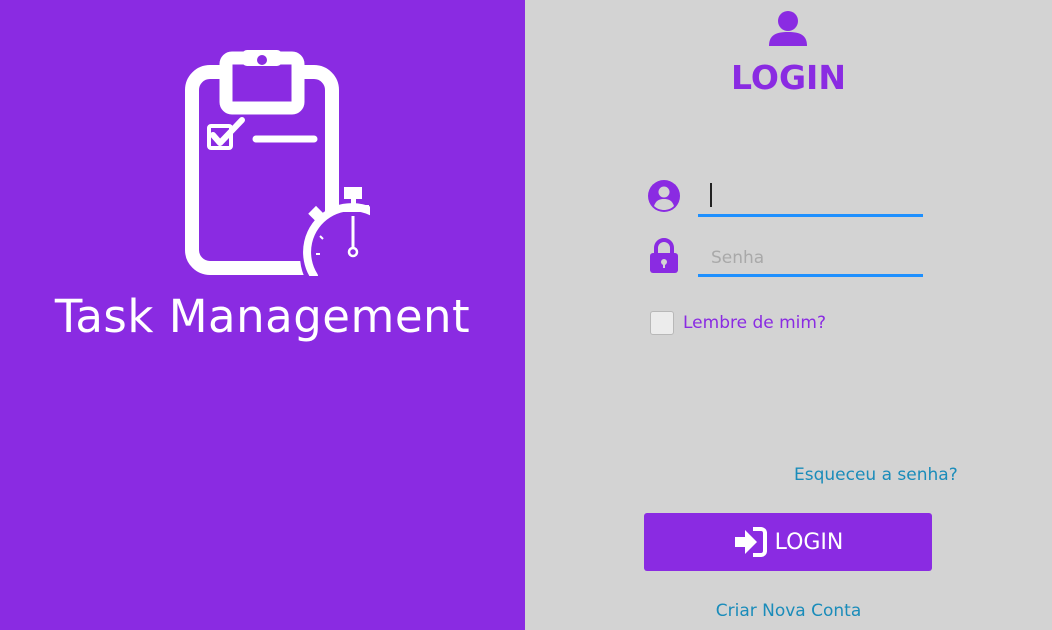 This screenshot has width=1052, height=630. I want to click on user-icon, so click(788, 30).